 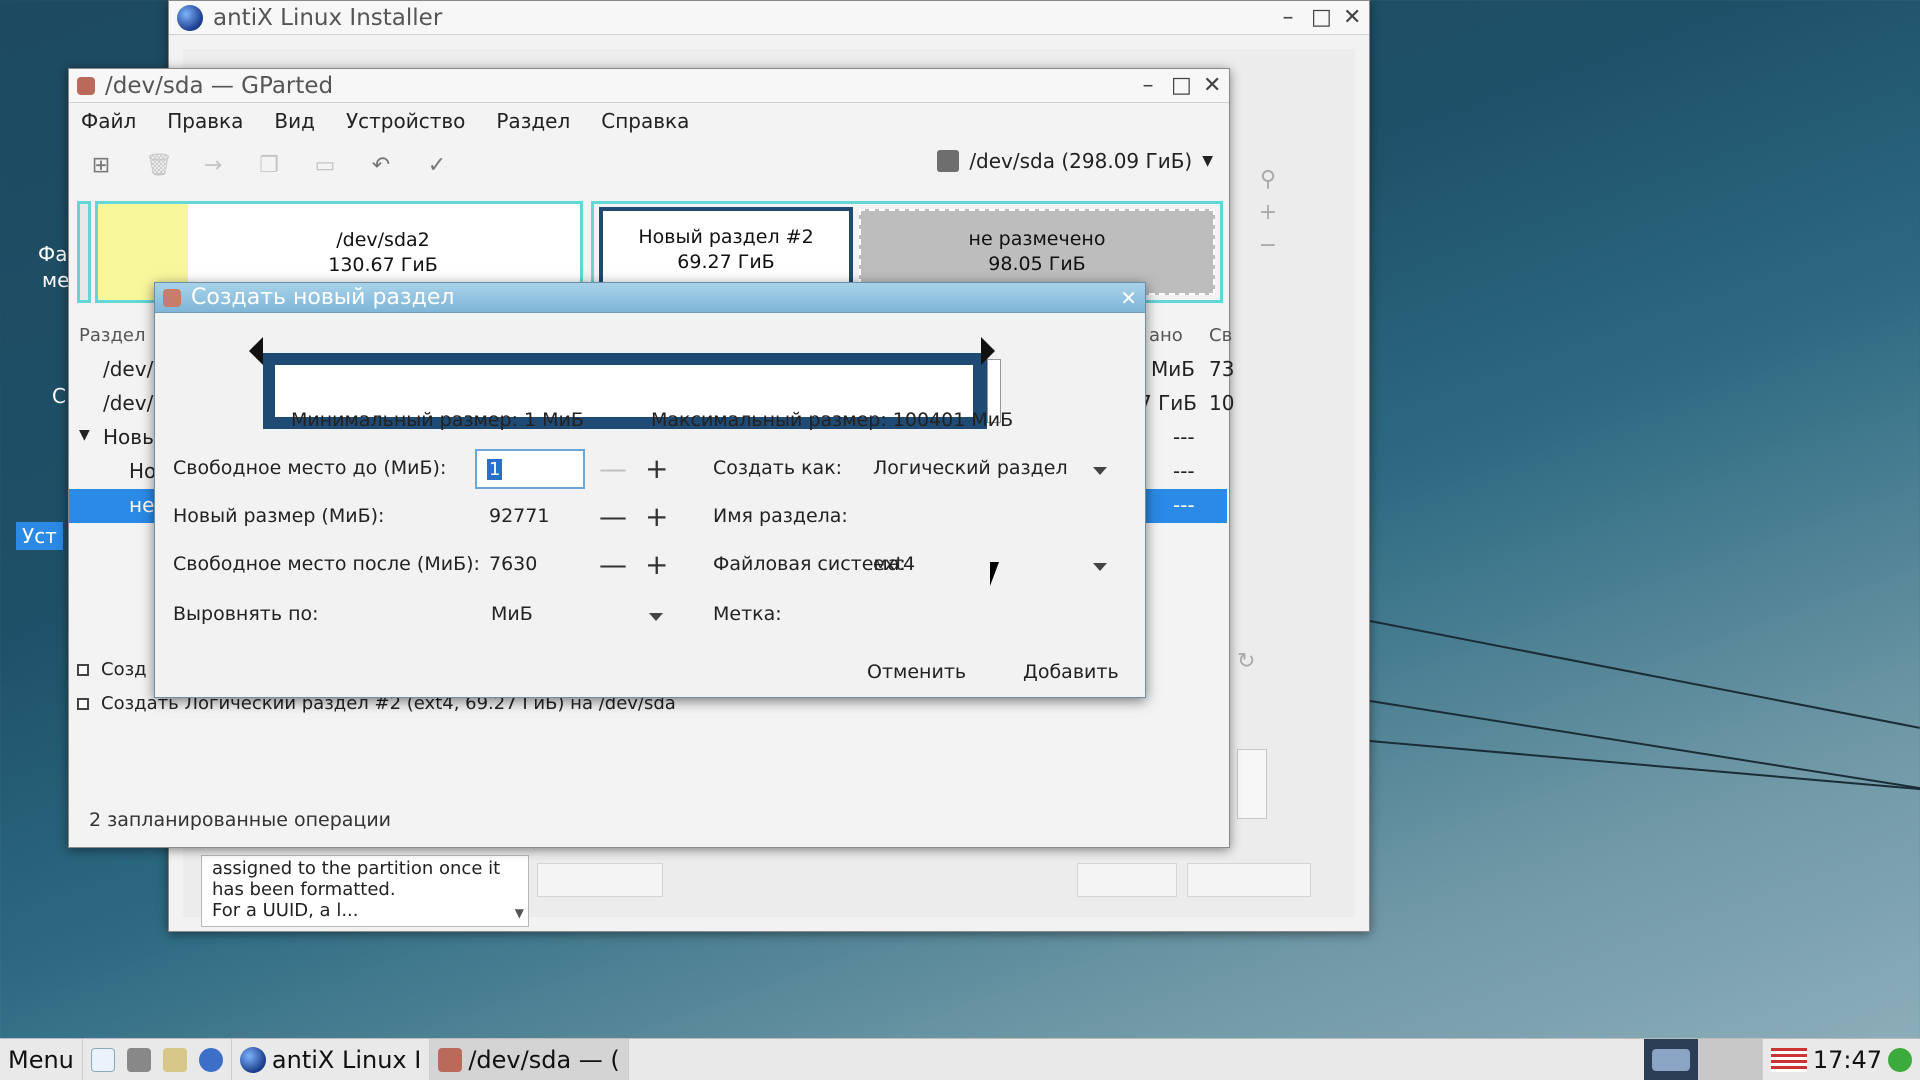 What do you see at coordinates (650, 371) in the screenshot?
I see `partition-resizer` at bounding box center [650, 371].